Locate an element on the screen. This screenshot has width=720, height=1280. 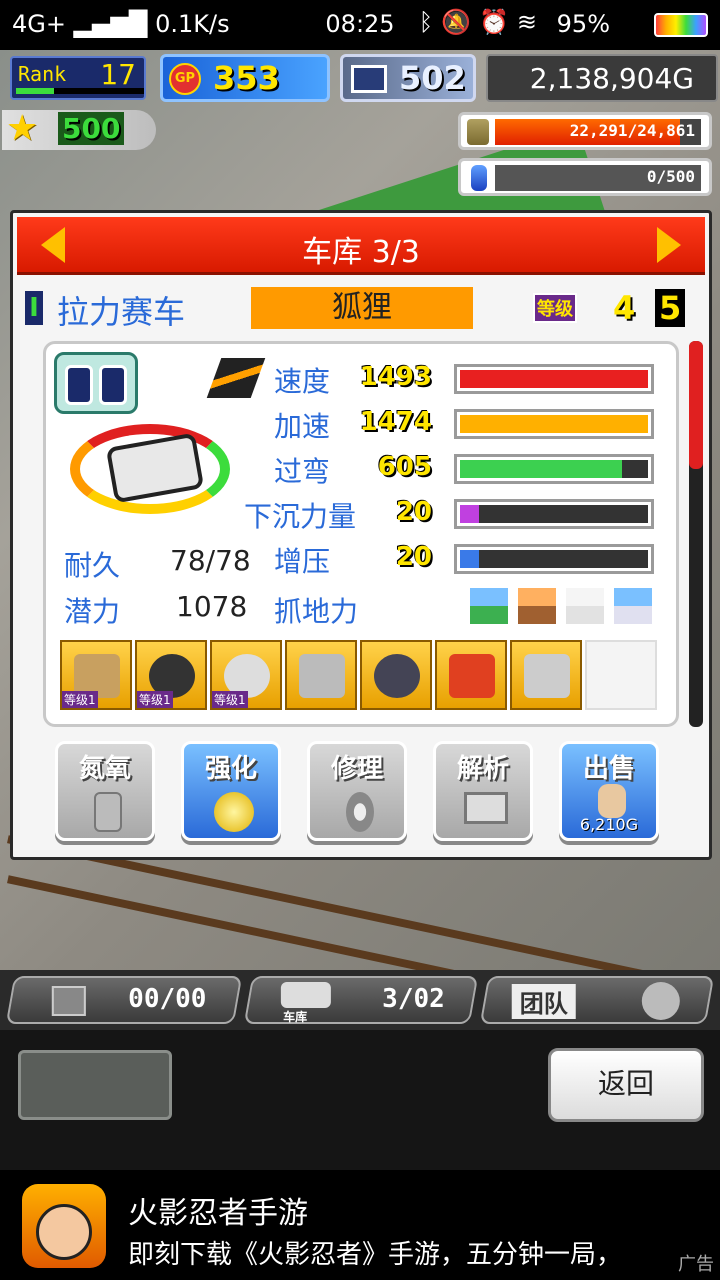
gp-box: GP 353 is located at coordinates (245, 78).